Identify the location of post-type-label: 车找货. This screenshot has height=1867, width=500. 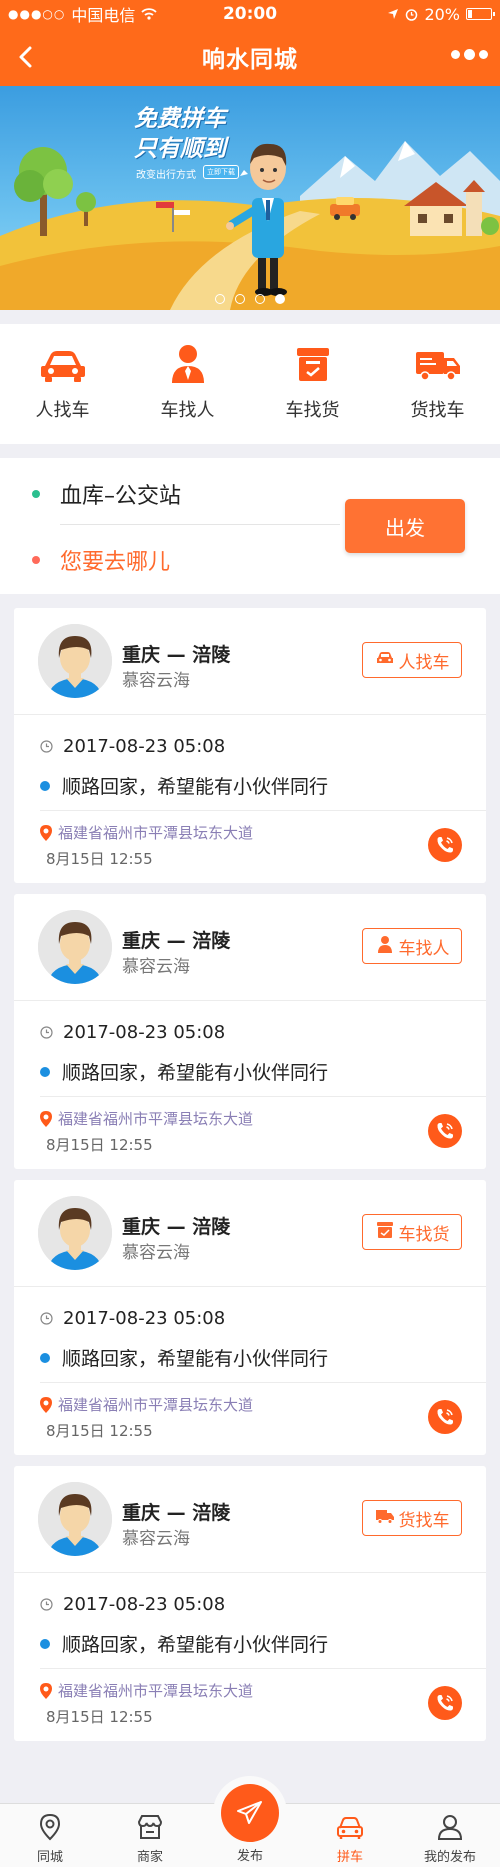
(424, 1234).